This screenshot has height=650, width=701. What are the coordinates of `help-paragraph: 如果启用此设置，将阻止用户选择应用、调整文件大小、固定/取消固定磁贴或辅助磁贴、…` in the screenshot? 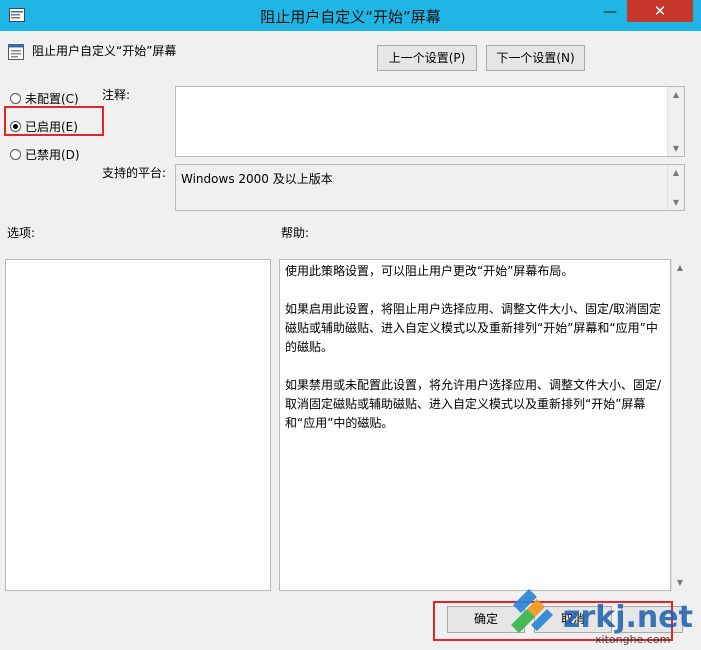 It's located at (473, 328).